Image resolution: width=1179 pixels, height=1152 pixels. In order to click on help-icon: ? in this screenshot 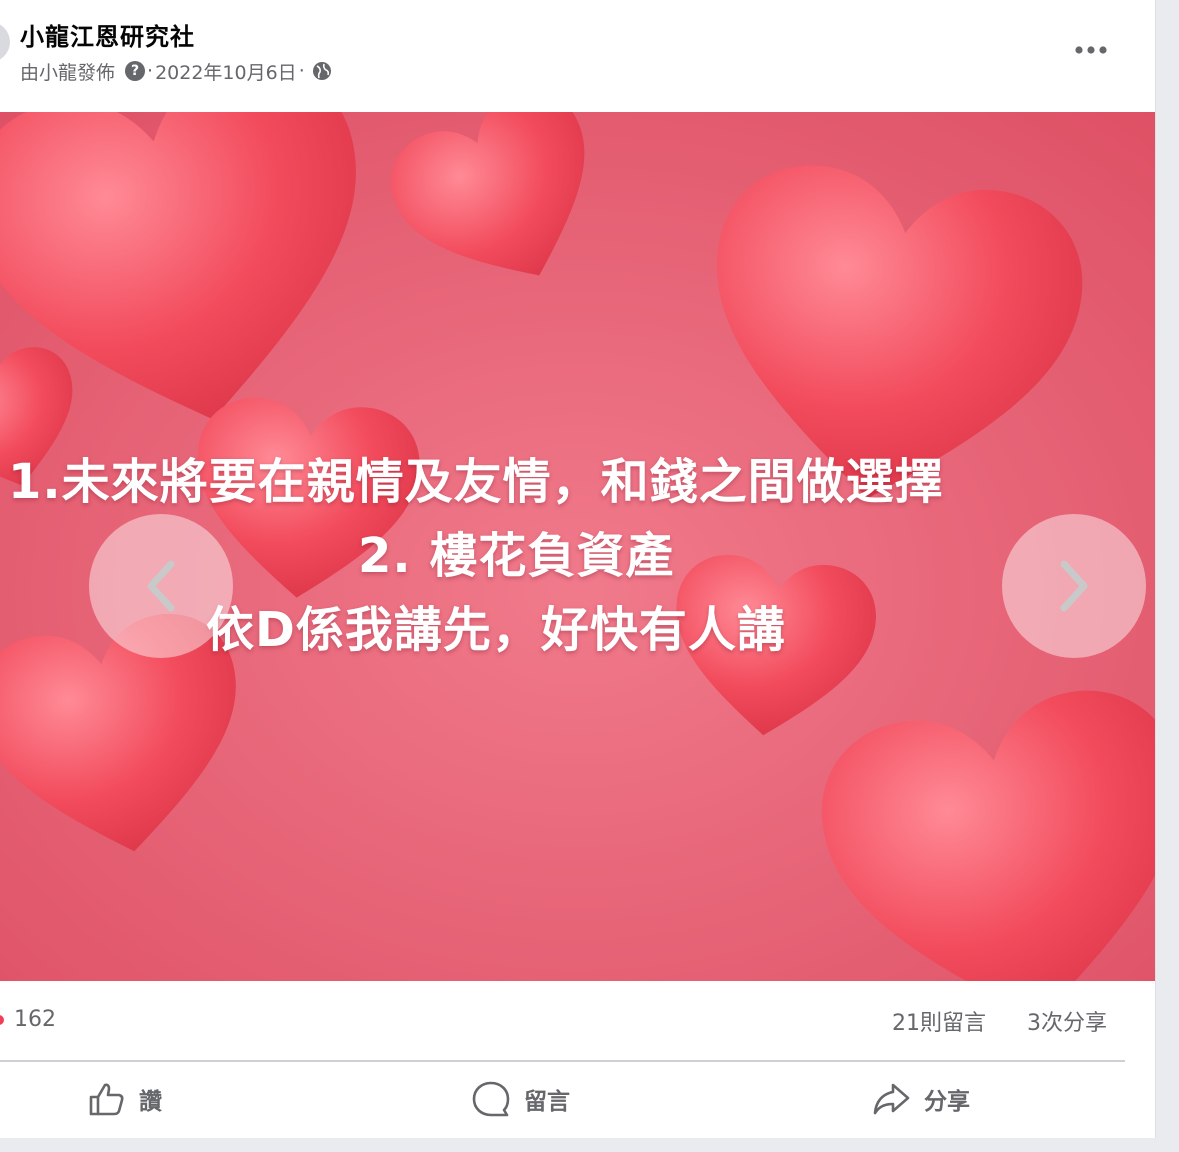, I will do `click(135, 71)`.